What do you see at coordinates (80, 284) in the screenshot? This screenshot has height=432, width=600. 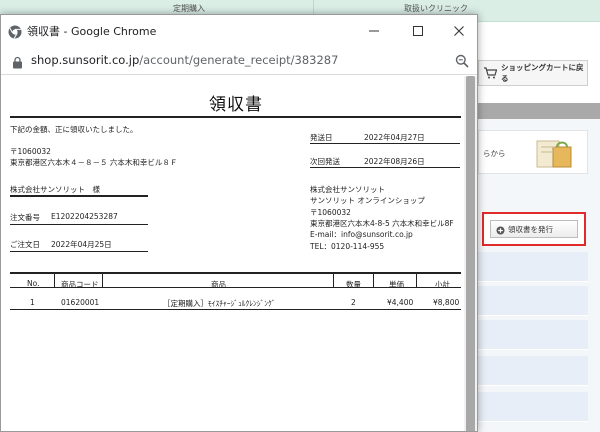 I see `col-header-code: 商品コード` at bounding box center [80, 284].